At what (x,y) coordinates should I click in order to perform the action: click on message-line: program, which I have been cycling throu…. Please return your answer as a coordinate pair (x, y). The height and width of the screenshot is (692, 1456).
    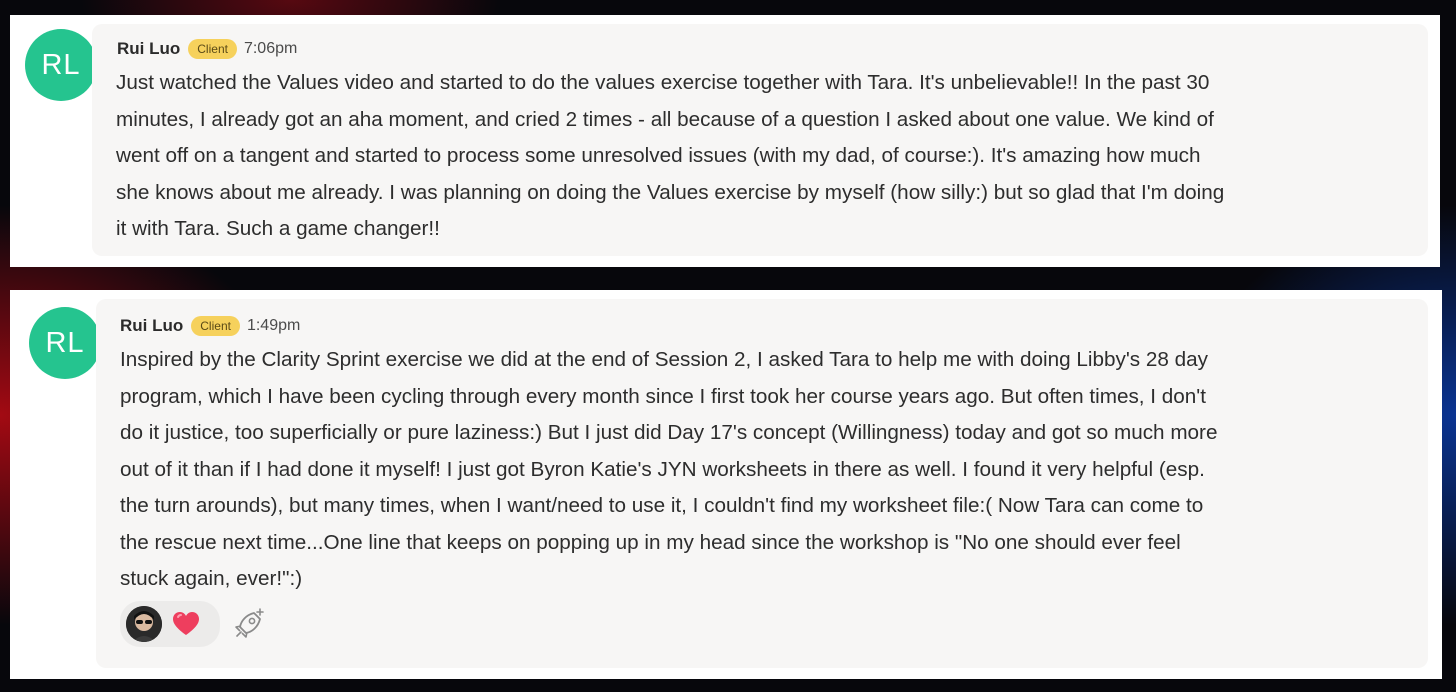
    Looking at the image, I should click on (663, 396).